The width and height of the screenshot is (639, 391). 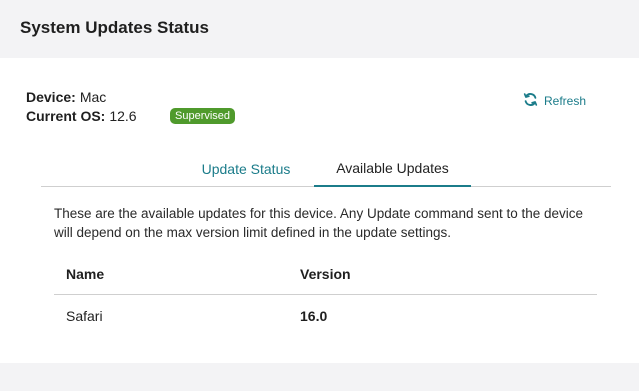 I want to click on column-header-version: Version, so click(x=325, y=273).